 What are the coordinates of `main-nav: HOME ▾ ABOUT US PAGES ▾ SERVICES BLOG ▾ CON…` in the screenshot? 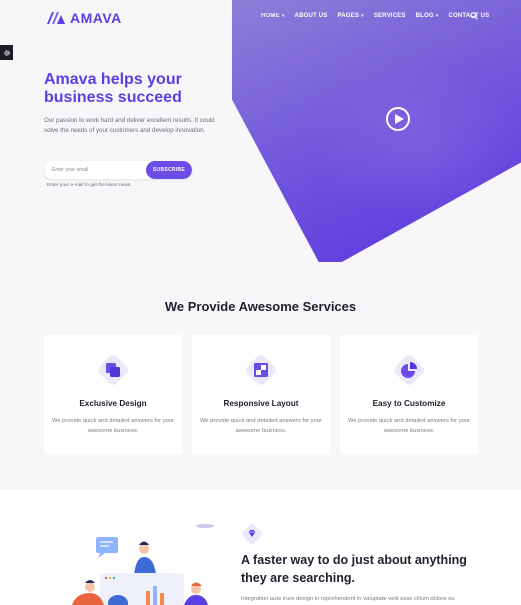 It's located at (375, 16).